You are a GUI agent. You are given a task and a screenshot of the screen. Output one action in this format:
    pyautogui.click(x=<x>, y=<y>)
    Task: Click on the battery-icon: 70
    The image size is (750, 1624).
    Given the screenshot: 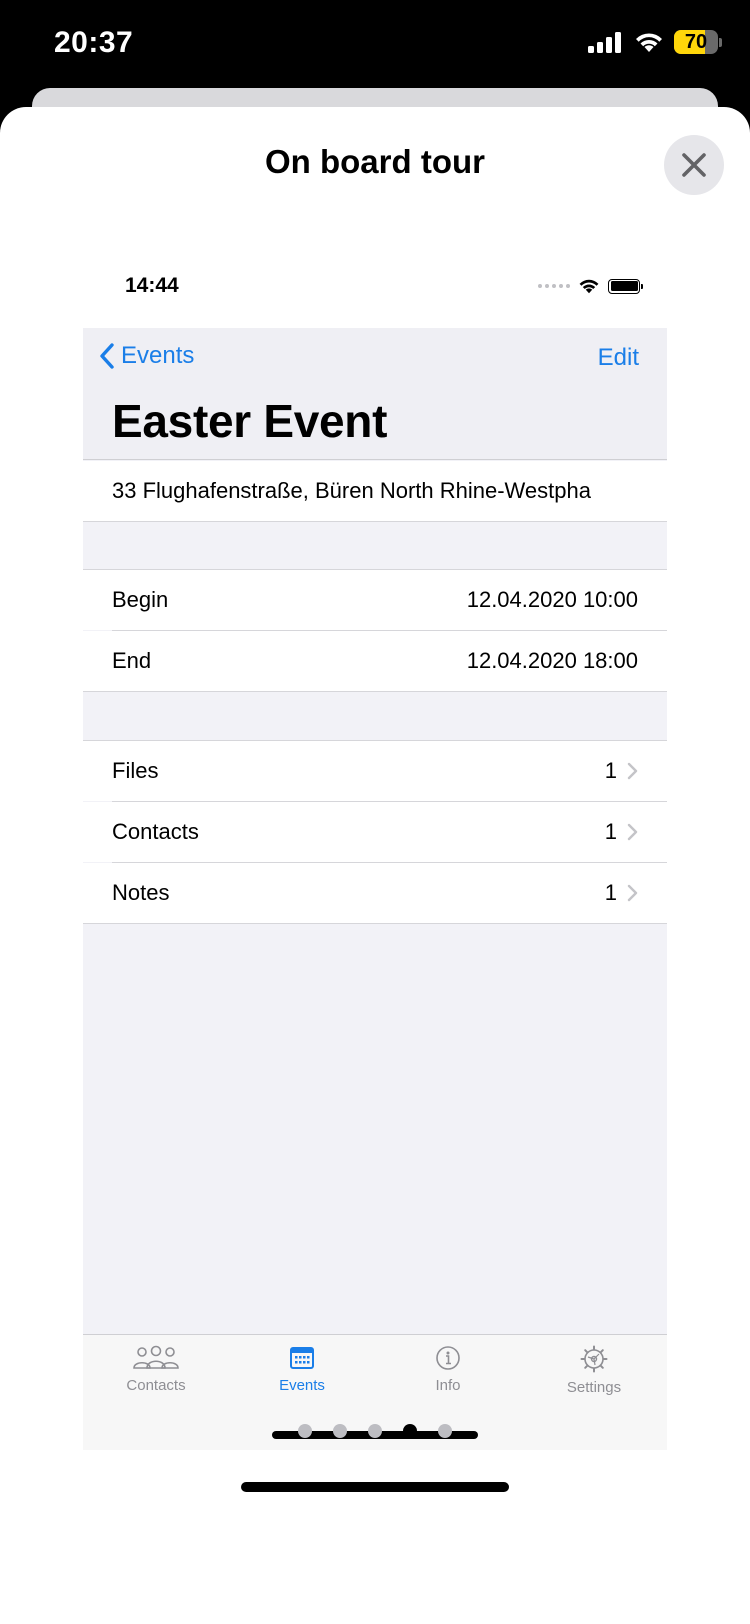 What is the action you would take?
    pyautogui.click(x=698, y=42)
    